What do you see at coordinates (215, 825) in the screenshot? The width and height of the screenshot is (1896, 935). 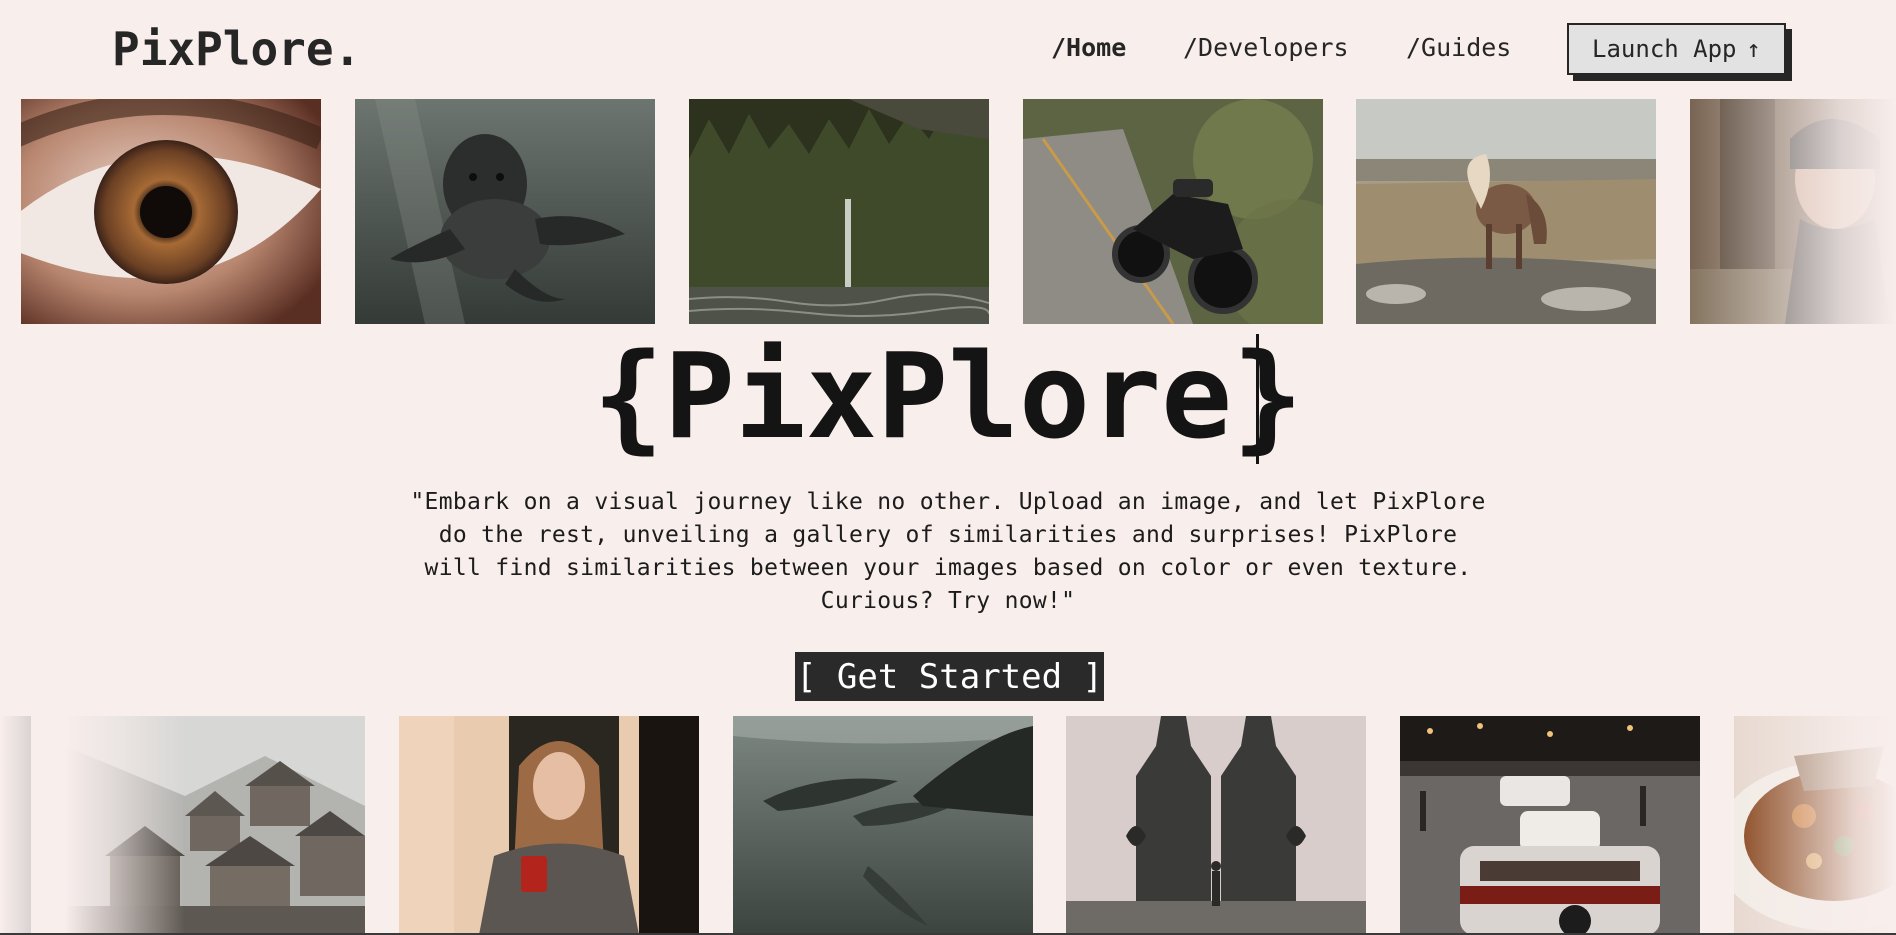 I see `mountain-village-photo` at bounding box center [215, 825].